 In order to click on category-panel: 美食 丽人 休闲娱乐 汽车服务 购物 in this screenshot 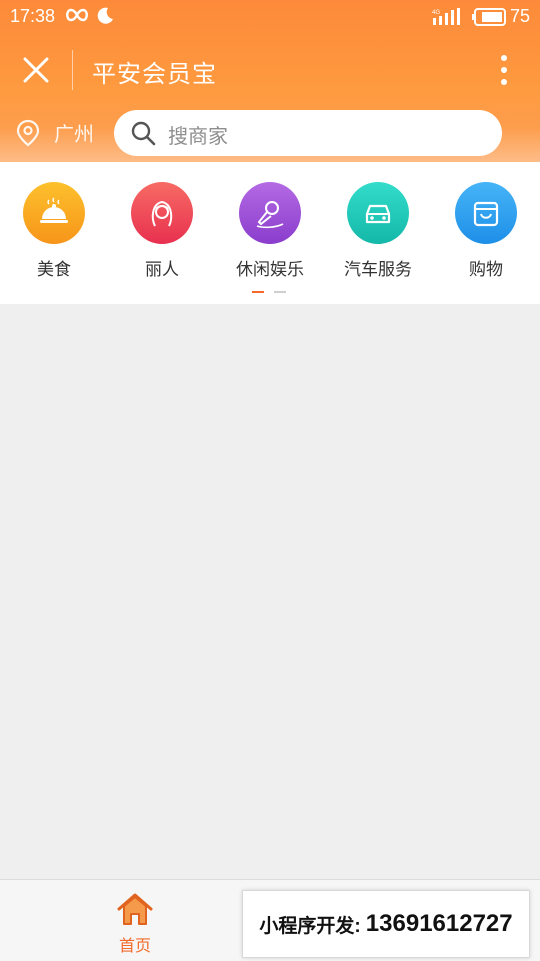, I will do `click(270, 233)`.